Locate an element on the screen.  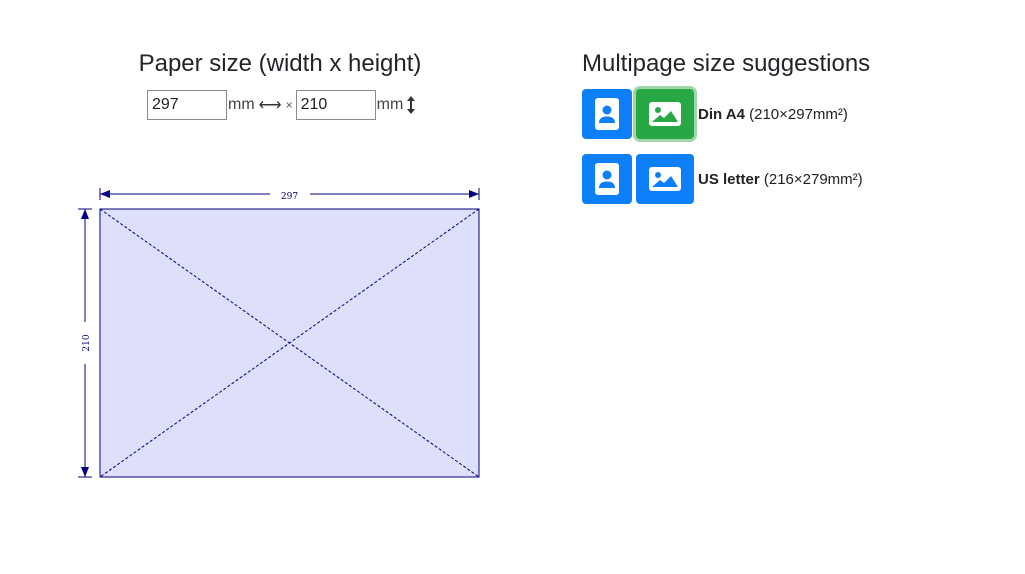
height-input is located at coordinates (335, 105).